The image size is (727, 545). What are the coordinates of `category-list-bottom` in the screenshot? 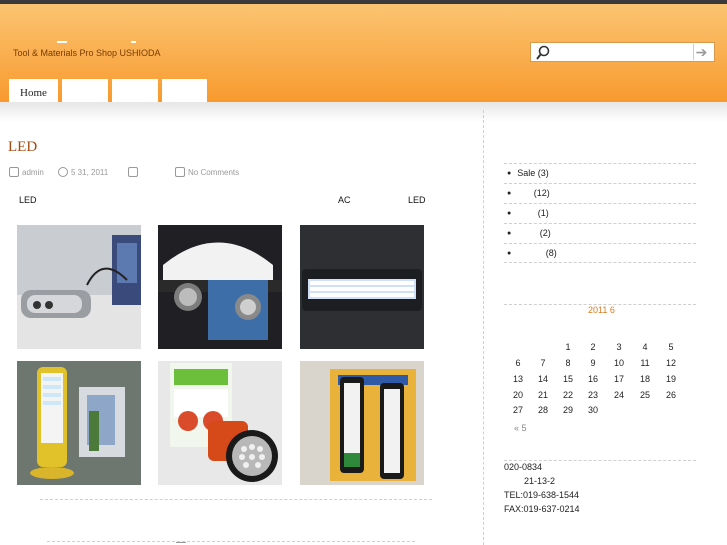 It's located at (600, 262).